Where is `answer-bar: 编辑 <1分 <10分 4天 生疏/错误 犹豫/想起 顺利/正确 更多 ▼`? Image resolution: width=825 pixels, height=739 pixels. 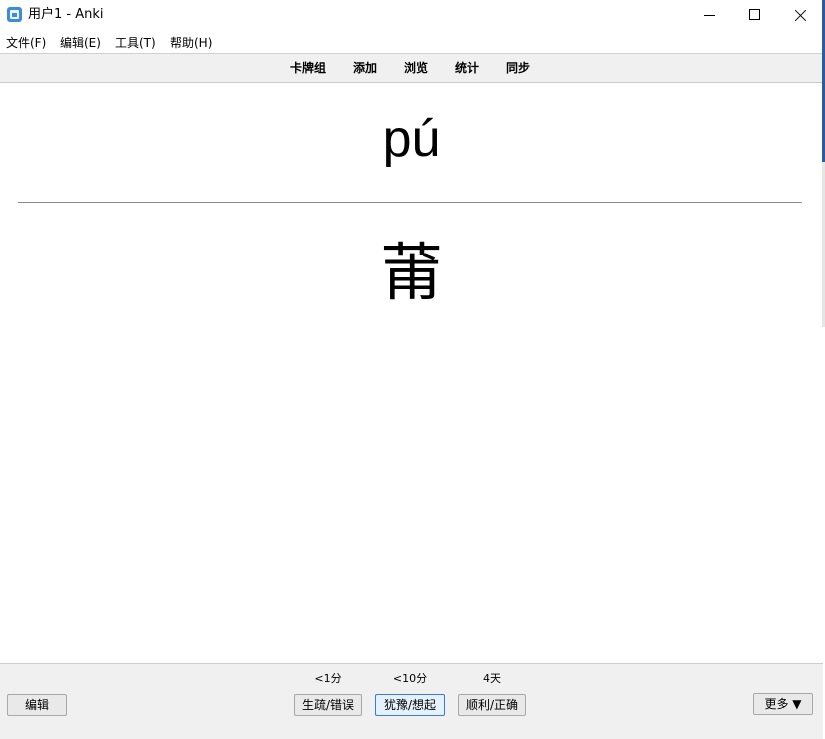 answer-bar: 编辑 <1分 <10分 4天 生疏/错误 犹豫/想起 顺利/正确 更多 ▼ is located at coordinates (411, 701).